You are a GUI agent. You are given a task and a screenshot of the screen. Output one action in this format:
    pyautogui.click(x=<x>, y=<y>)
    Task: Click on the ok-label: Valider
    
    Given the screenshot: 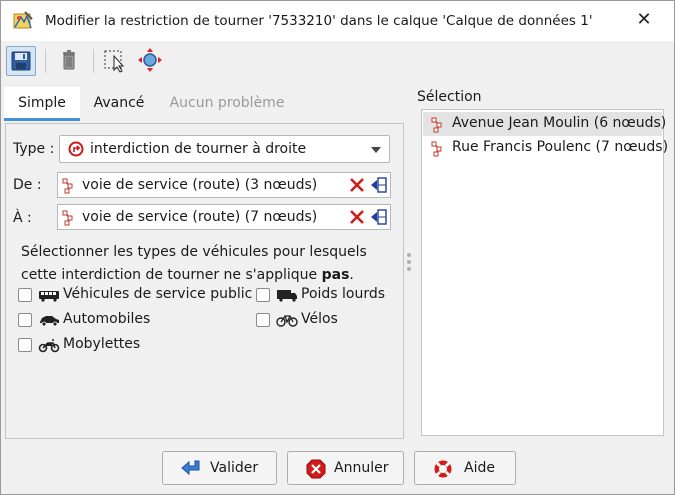 What is the action you would take?
    pyautogui.click(x=234, y=468)
    